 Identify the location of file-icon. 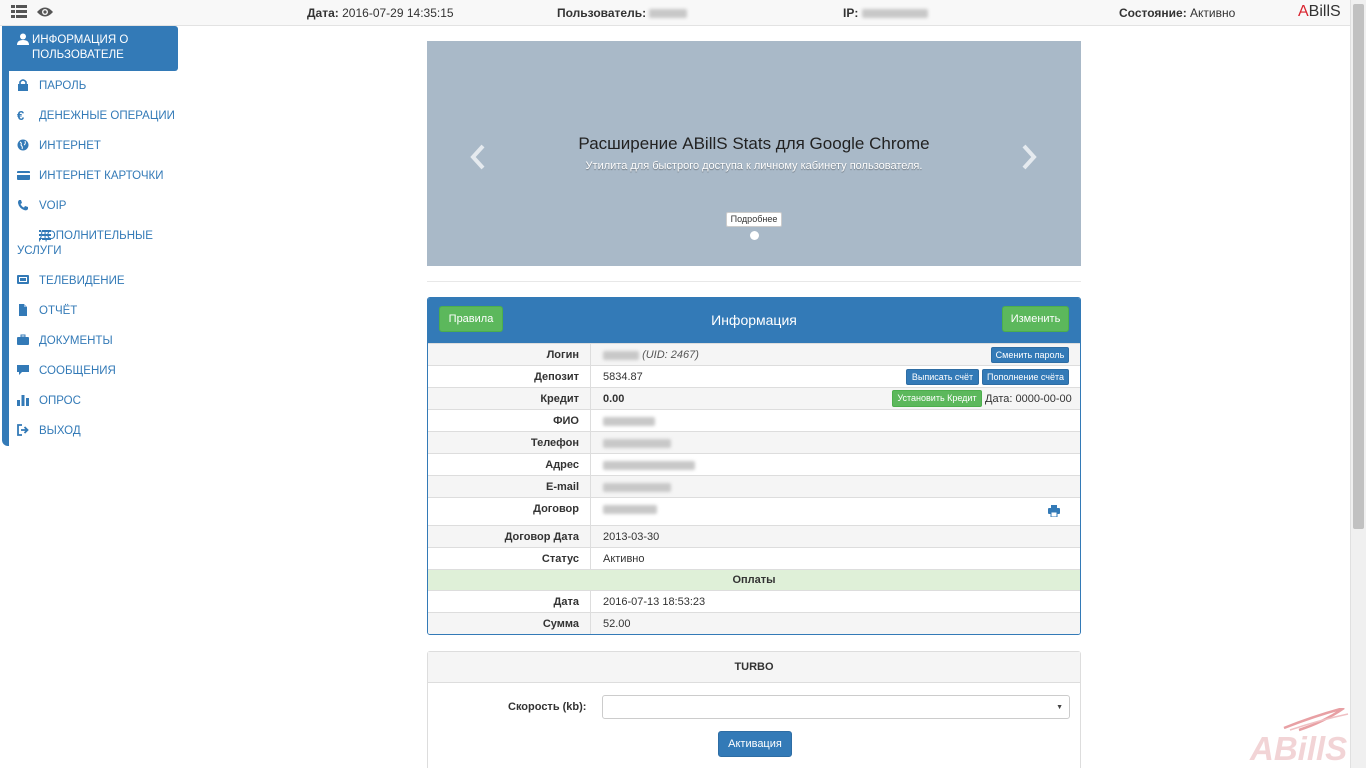
(24, 311).